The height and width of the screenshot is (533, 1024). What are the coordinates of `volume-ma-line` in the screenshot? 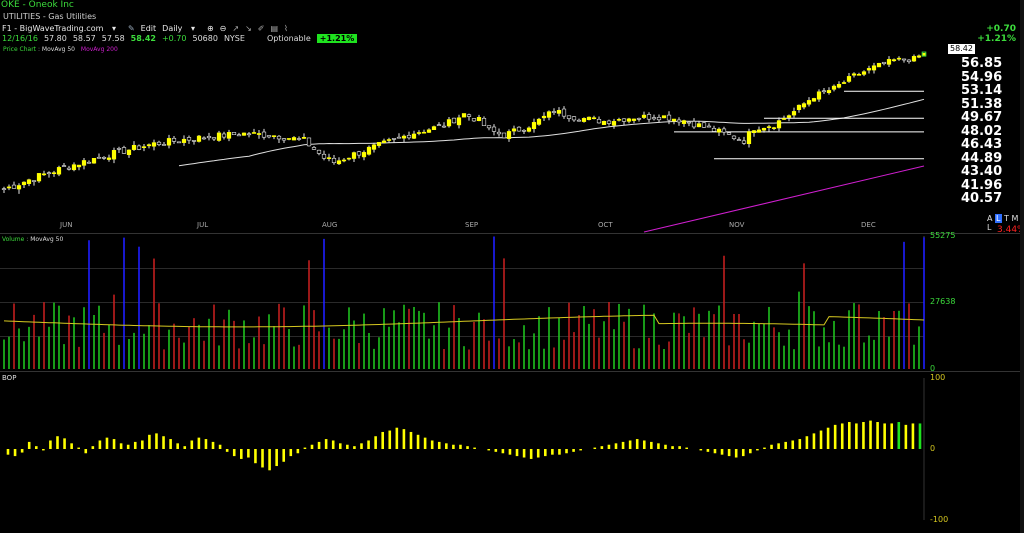 It's located at (464, 321).